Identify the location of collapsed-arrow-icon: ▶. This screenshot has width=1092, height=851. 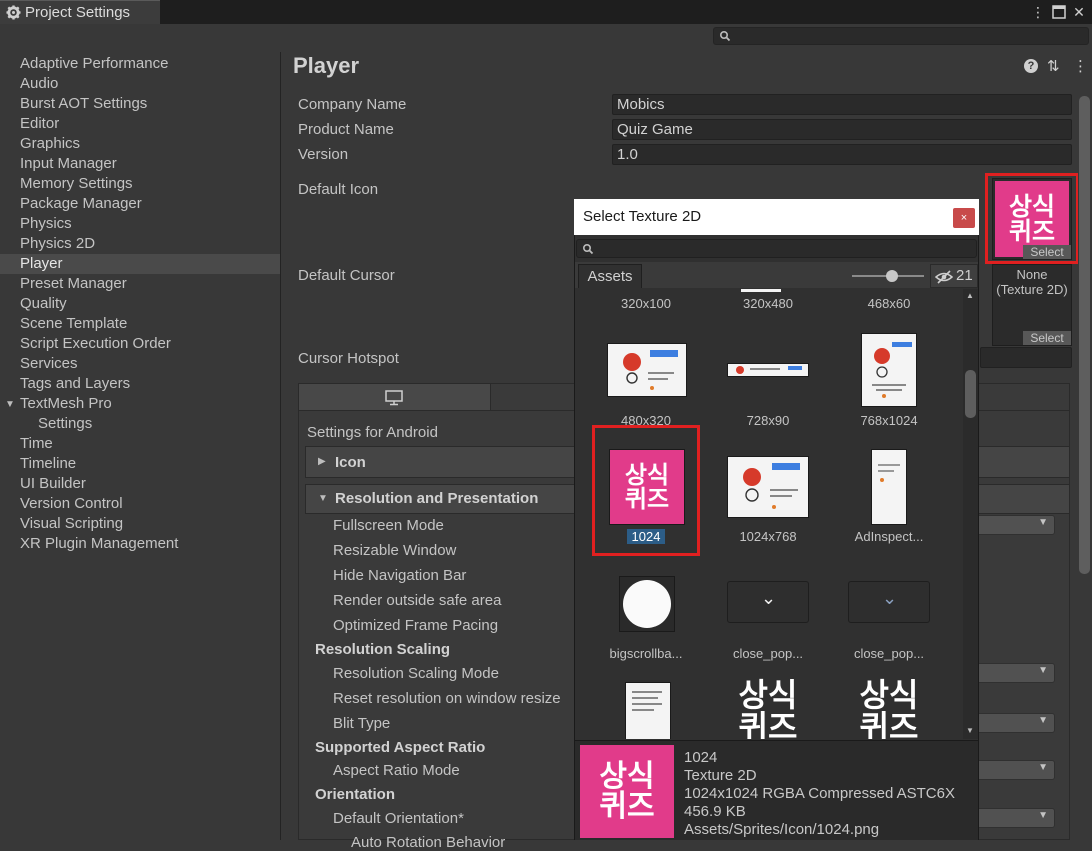
(322, 461).